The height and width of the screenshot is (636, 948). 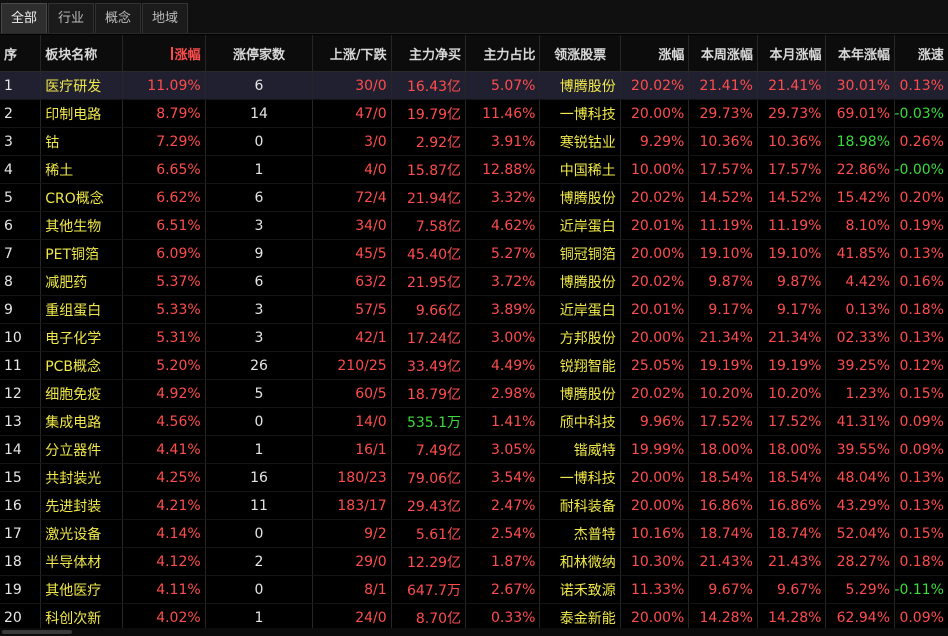 I want to click on cell-name: 减肥药, so click(x=82, y=281).